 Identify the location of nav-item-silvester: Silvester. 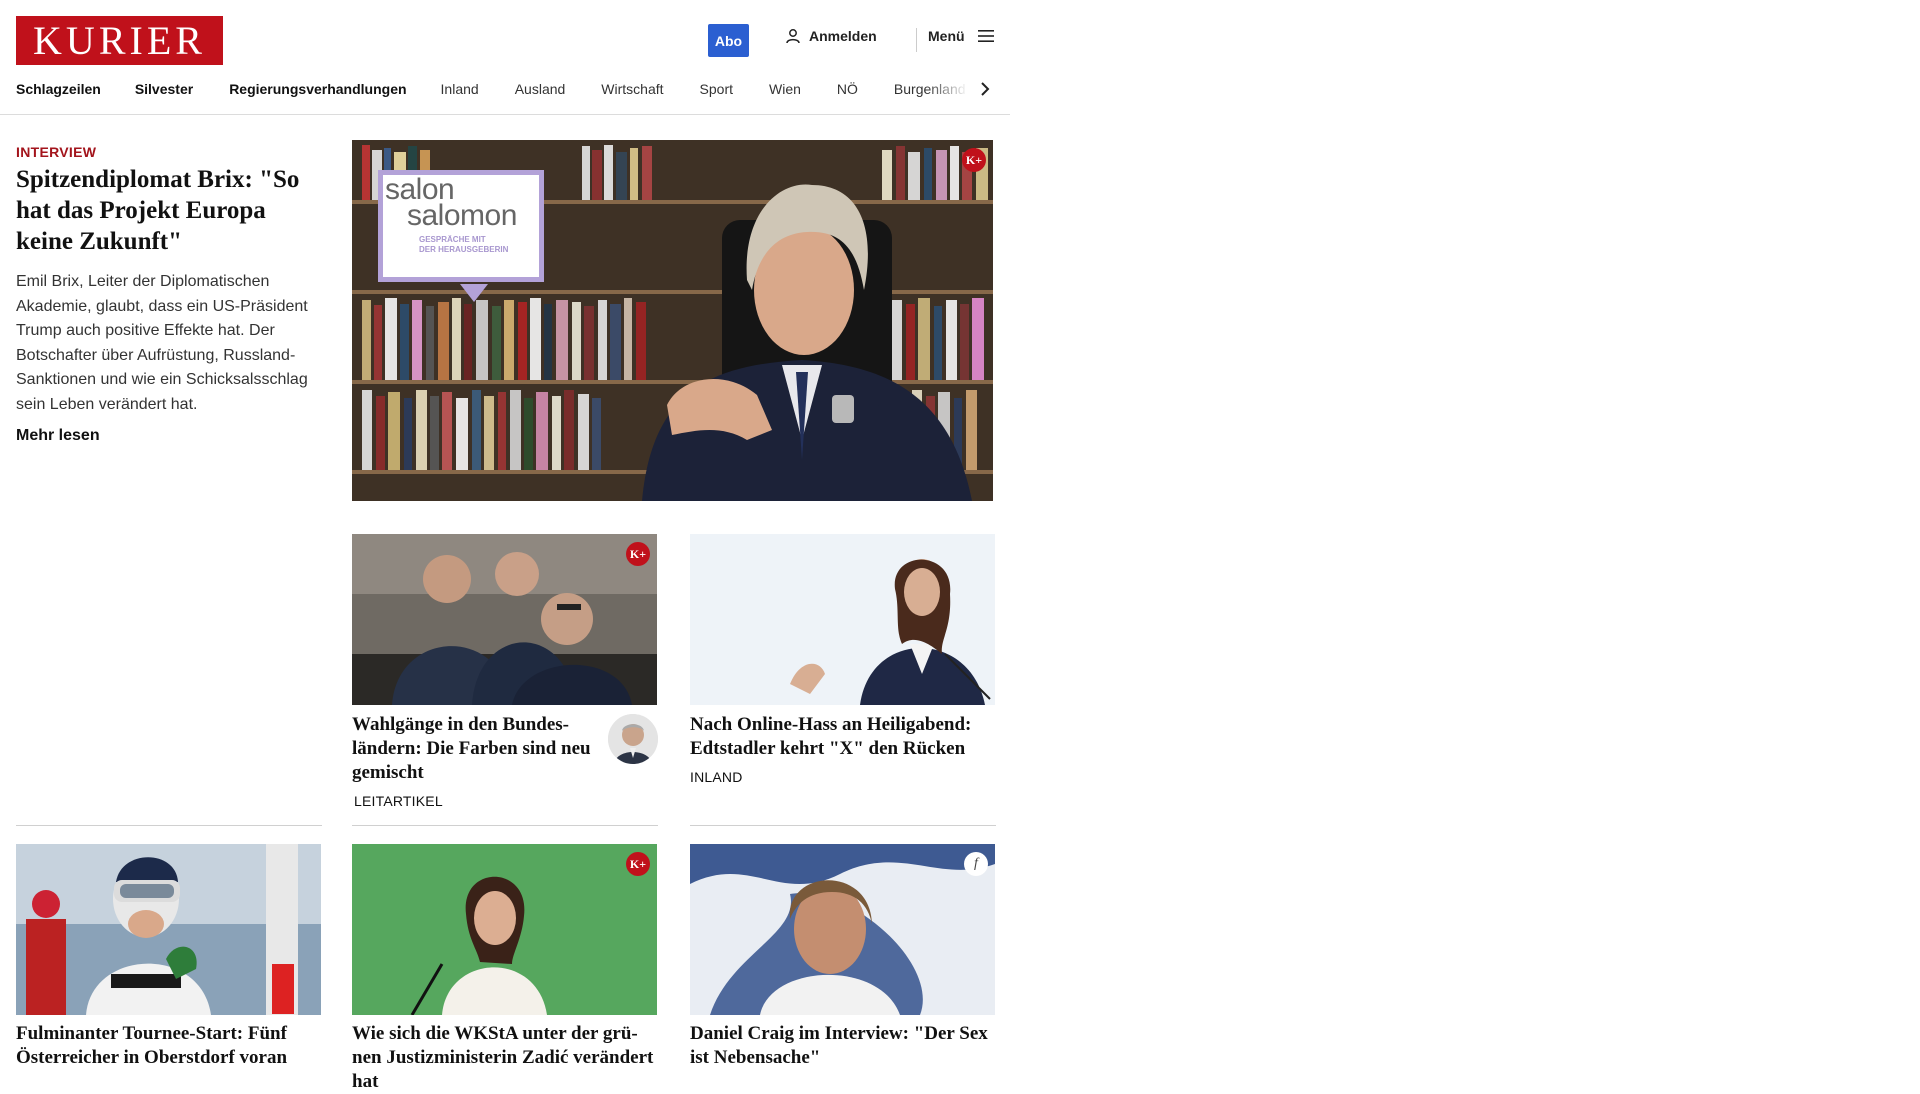
(164, 89).